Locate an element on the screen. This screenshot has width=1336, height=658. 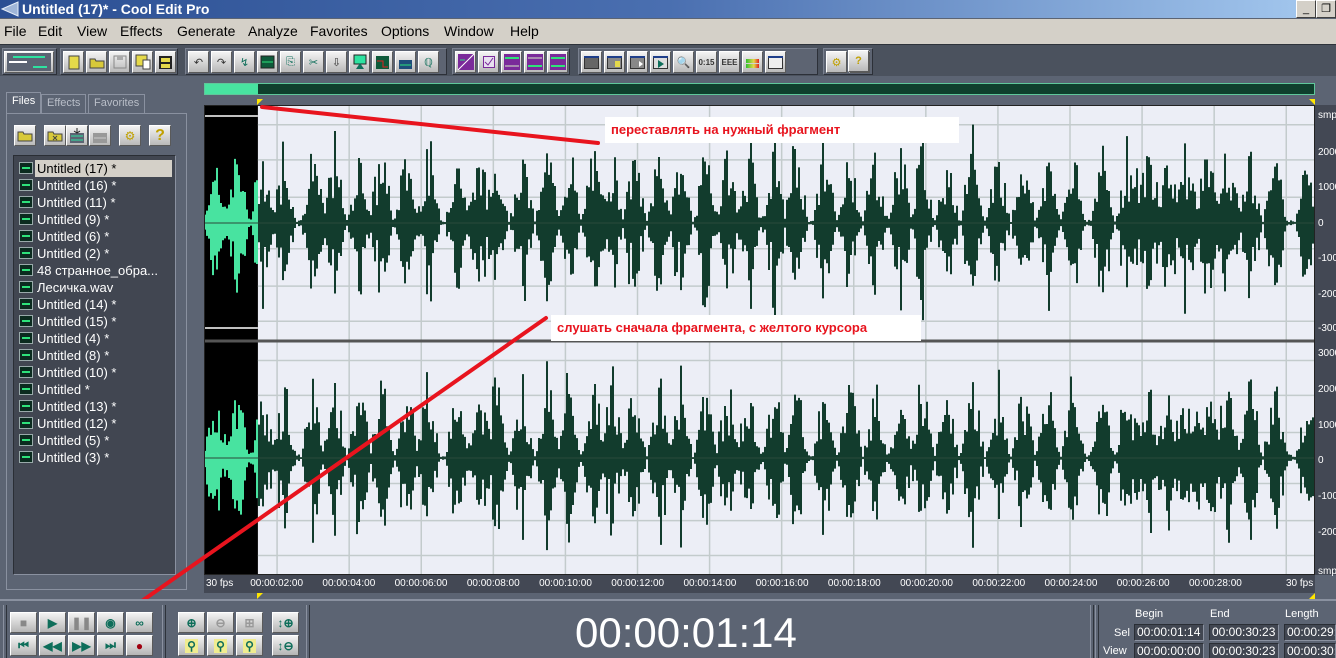
play-from-cursor-button: ◉ is located at coordinates (110, 622).